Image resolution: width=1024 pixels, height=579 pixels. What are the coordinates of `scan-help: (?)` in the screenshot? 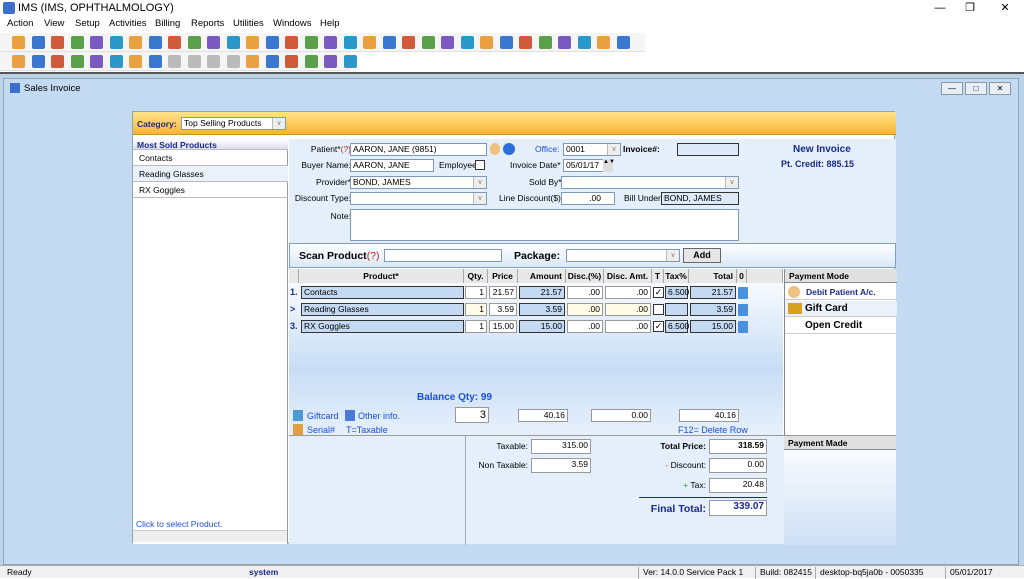 It's located at (373, 256).